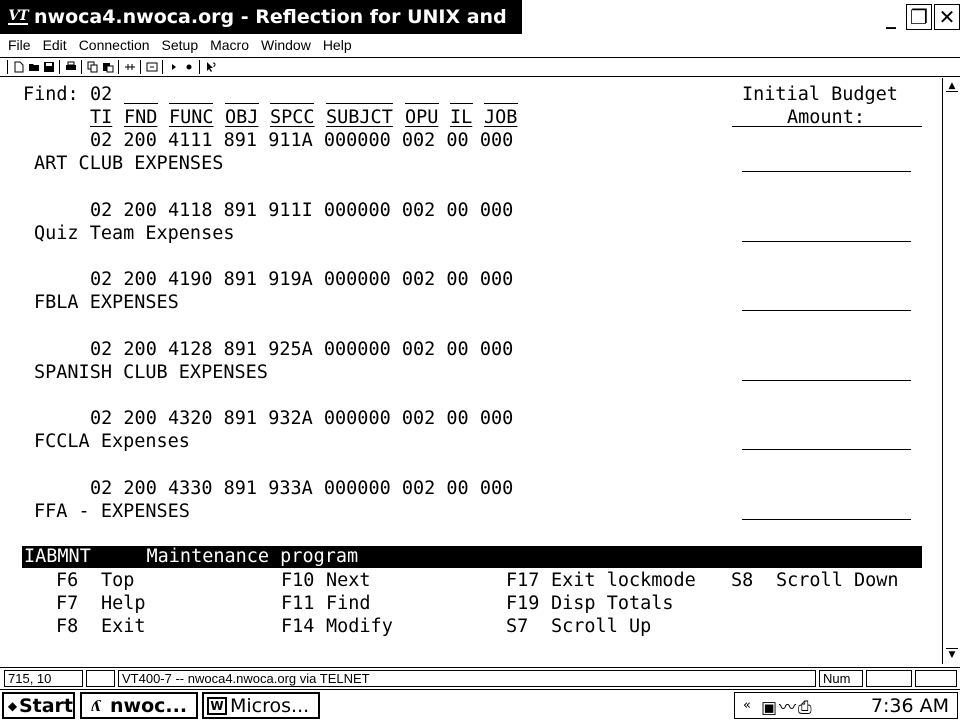 This screenshot has width=960, height=720. I want to click on menu-help: Help, so click(337, 45).